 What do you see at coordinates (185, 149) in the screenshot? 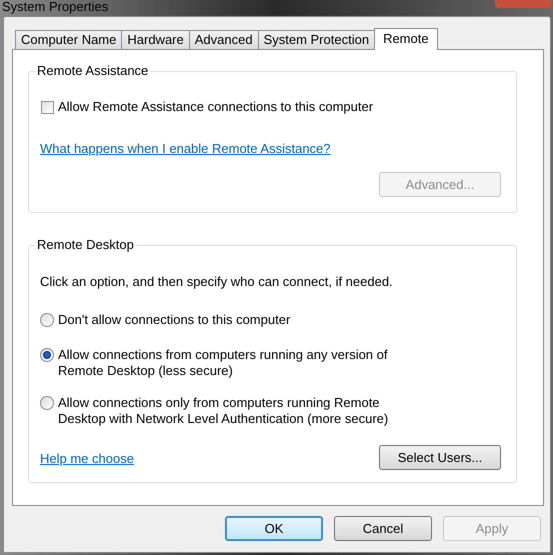
I see `help-link: What happens when I enable Remote Assistance?` at bounding box center [185, 149].